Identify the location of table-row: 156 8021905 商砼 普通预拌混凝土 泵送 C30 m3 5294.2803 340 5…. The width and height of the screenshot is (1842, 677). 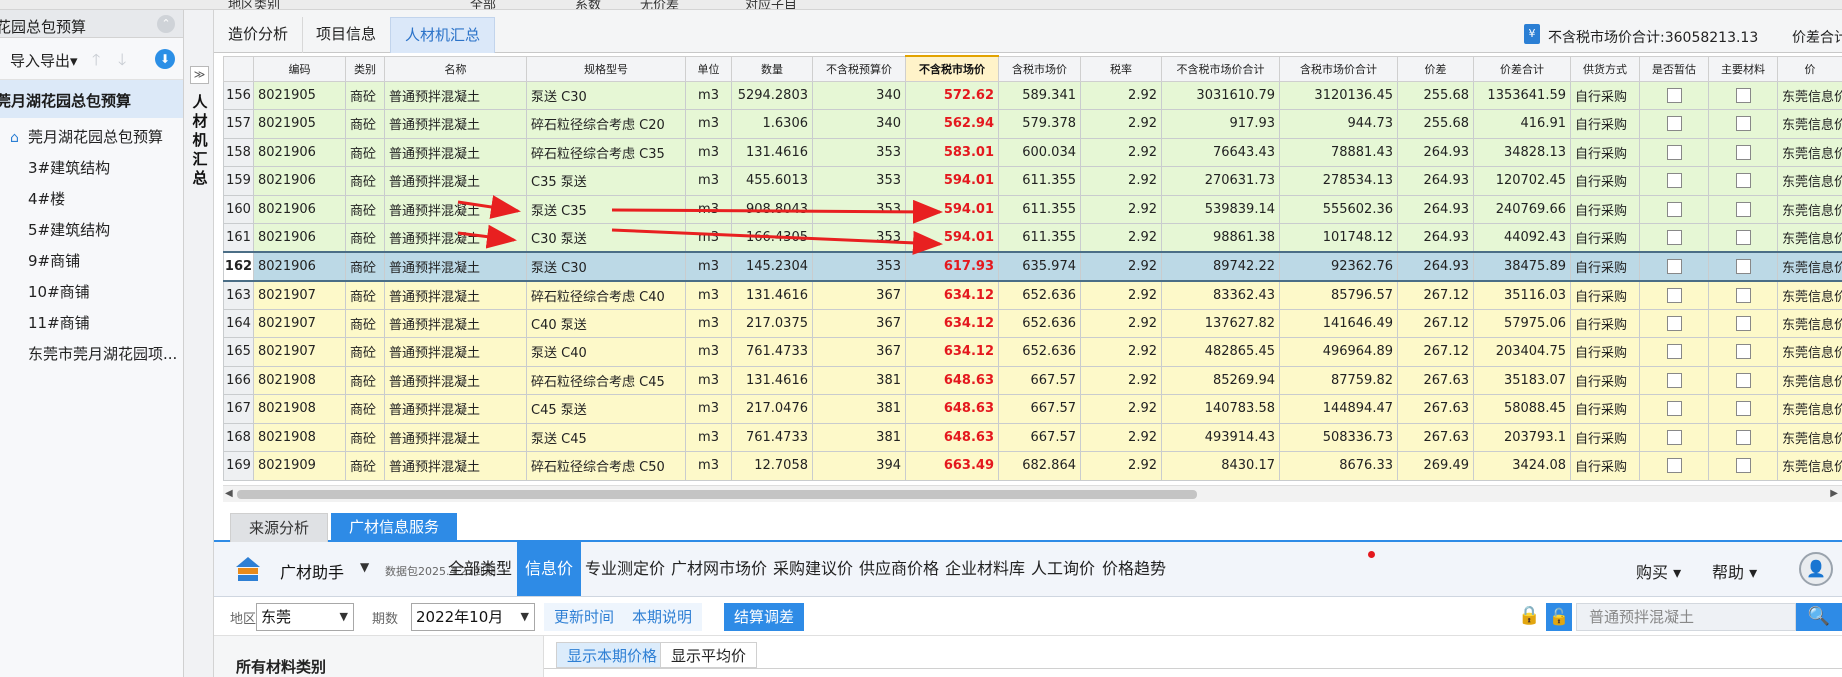
(1032, 95).